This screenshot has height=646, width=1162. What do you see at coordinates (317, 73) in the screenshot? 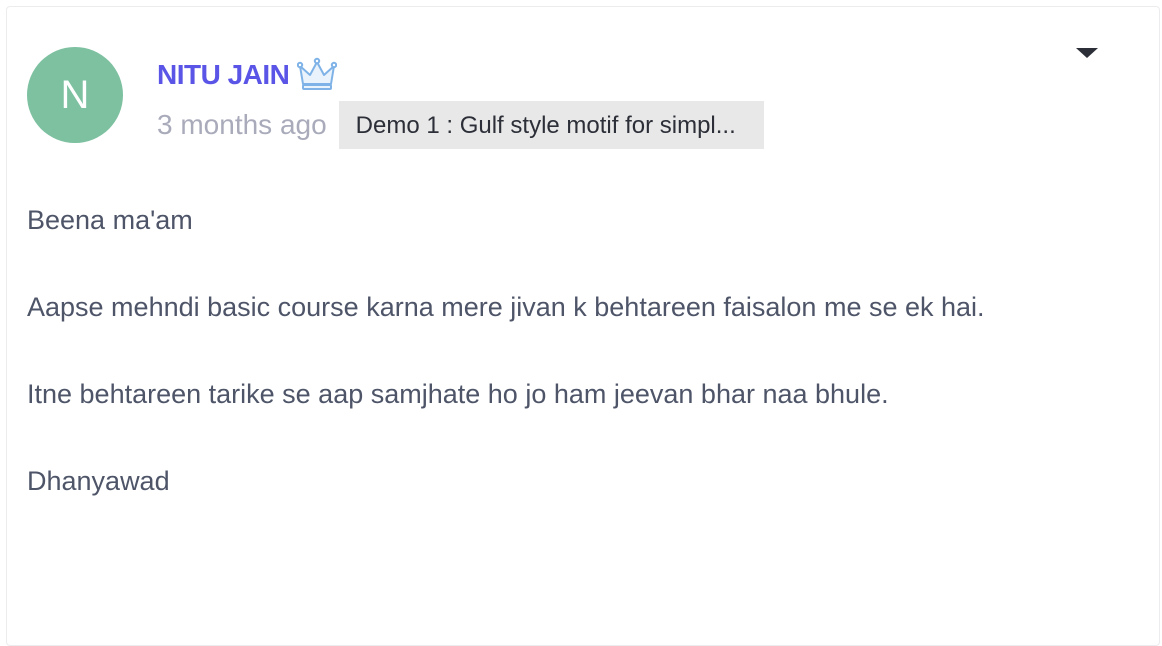
I see `crown-icon` at bounding box center [317, 73].